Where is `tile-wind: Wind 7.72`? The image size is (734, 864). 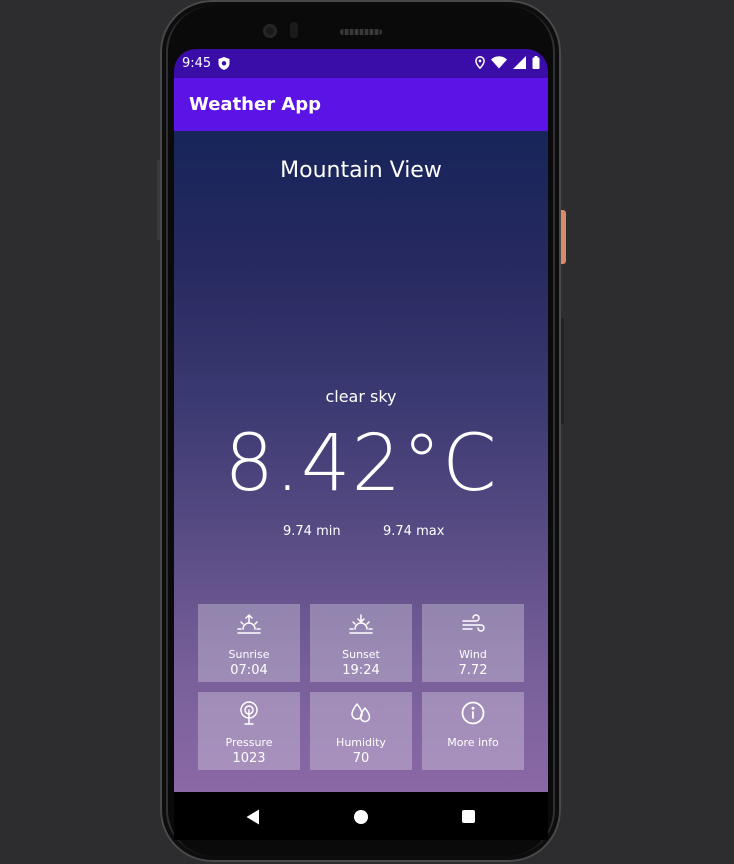 tile-wind: Wind 7.72 is located at coordinates (473, 643).